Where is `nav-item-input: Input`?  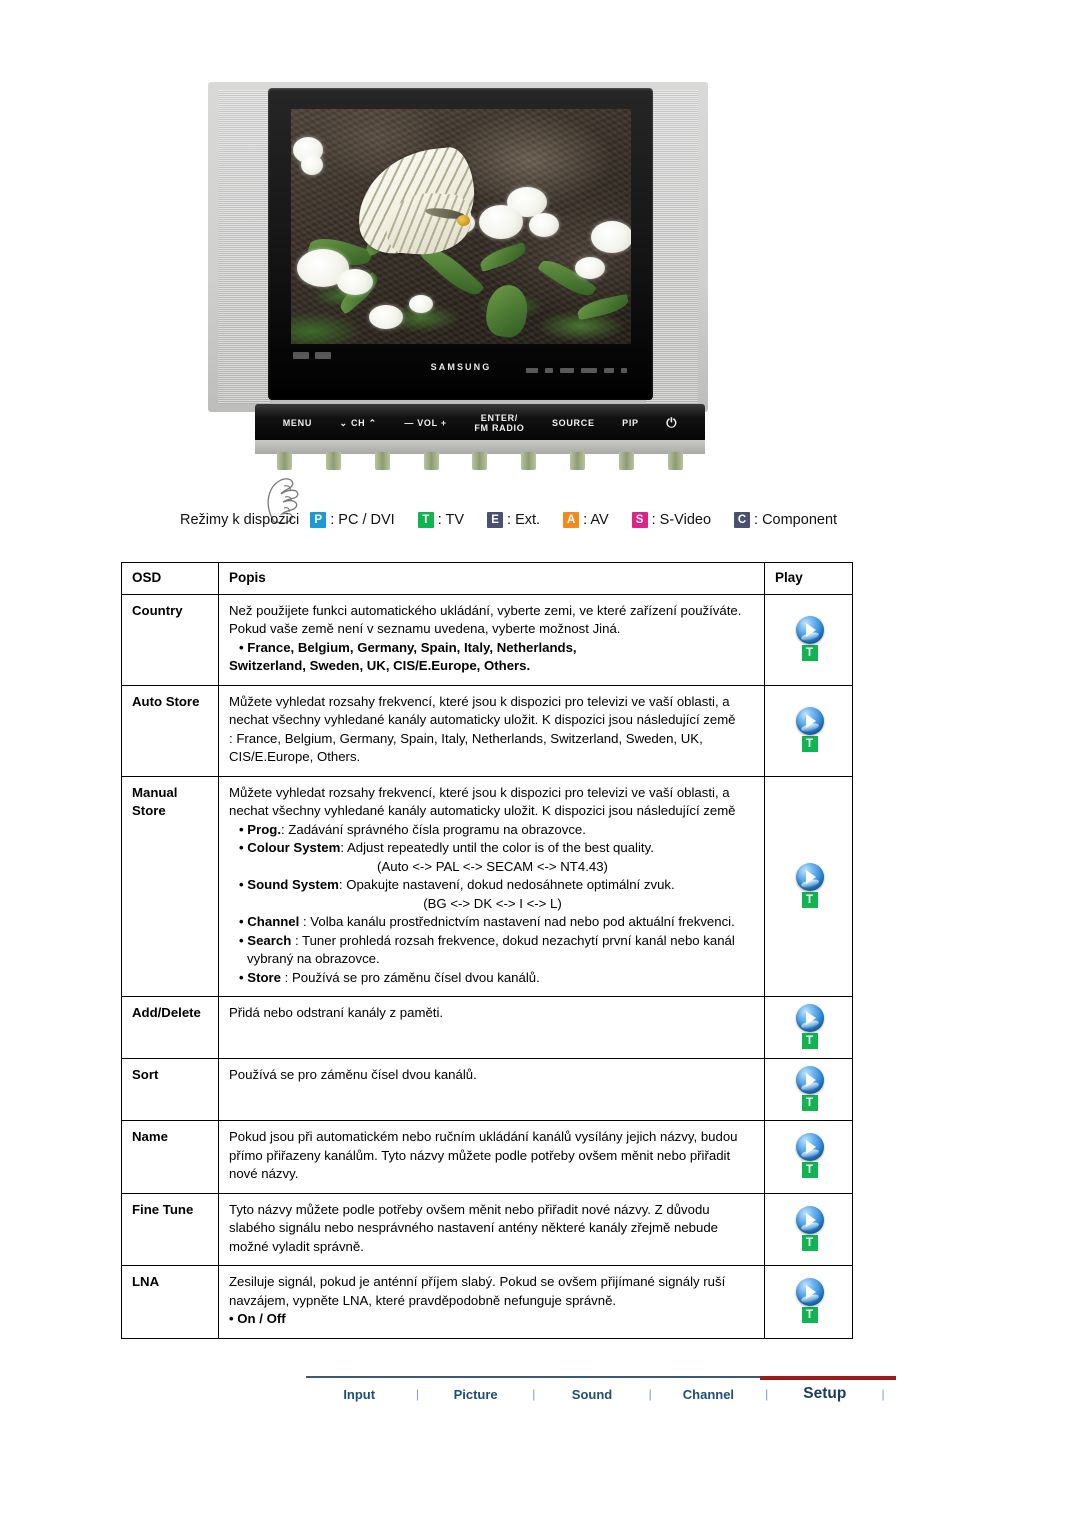
nav-item-input: Input is located at coordinates (359, 1394).